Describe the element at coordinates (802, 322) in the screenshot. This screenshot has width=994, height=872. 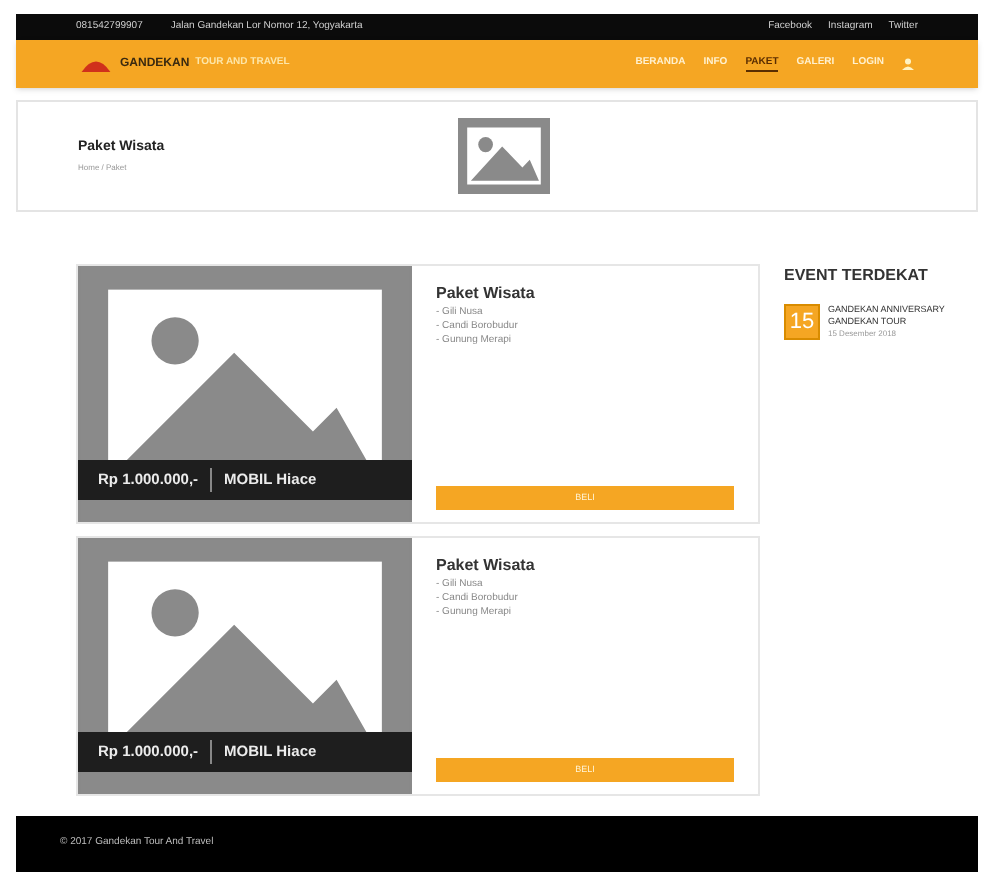
I see `event-date-badge: 15` at that location.